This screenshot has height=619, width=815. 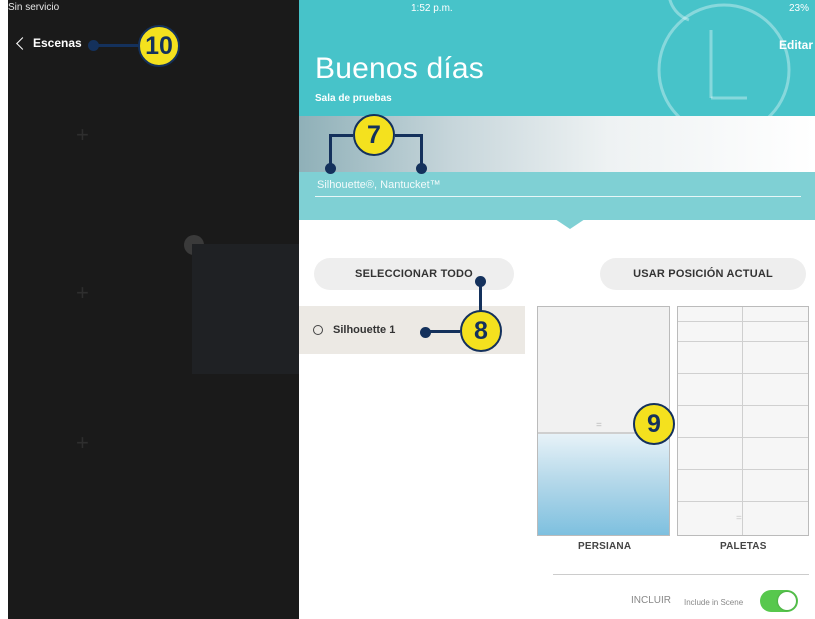 What do you see at coordinates (787, 601) in the screenshot?
I see `toggle-knob` at bounding box center [787, 601].